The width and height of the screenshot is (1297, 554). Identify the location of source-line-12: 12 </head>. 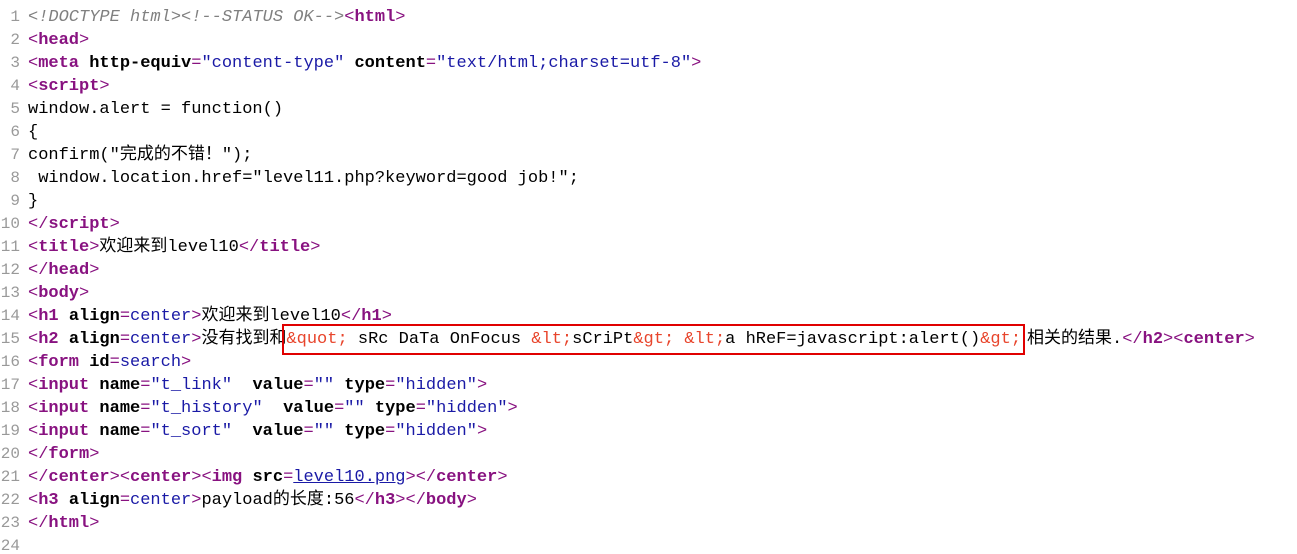
(50, 270).